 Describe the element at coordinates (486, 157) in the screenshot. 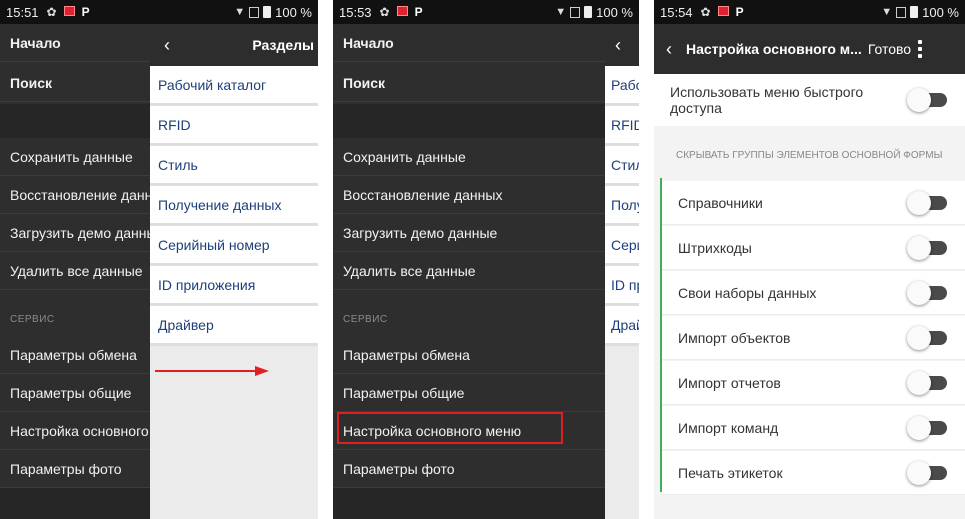

I see `drawer-item-save-data: Сохранить данные` at that location.